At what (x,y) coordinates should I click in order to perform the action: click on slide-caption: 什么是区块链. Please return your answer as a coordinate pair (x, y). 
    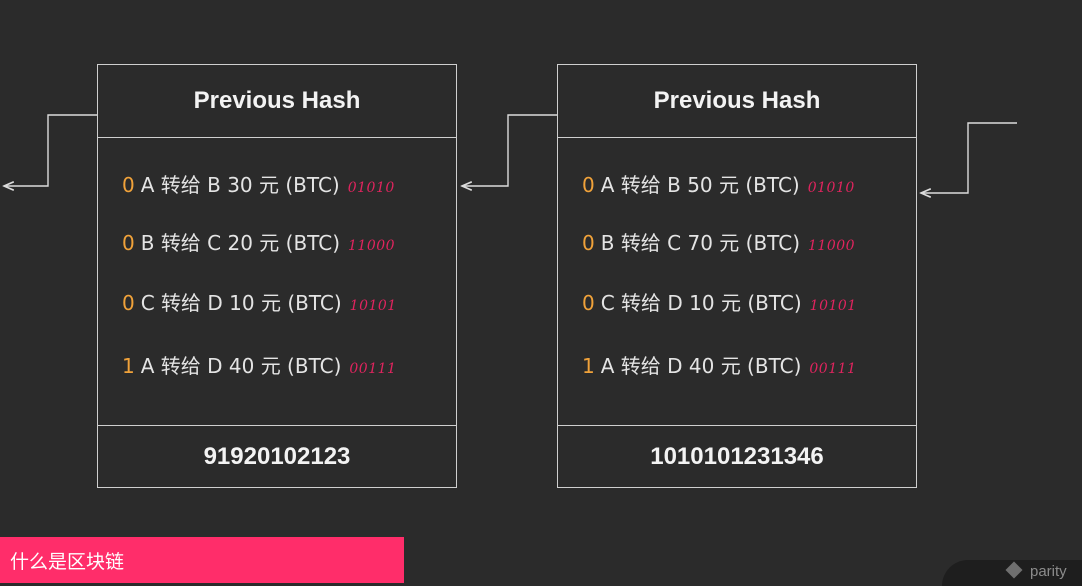
    Looking at the image, I should click on (202, 560).